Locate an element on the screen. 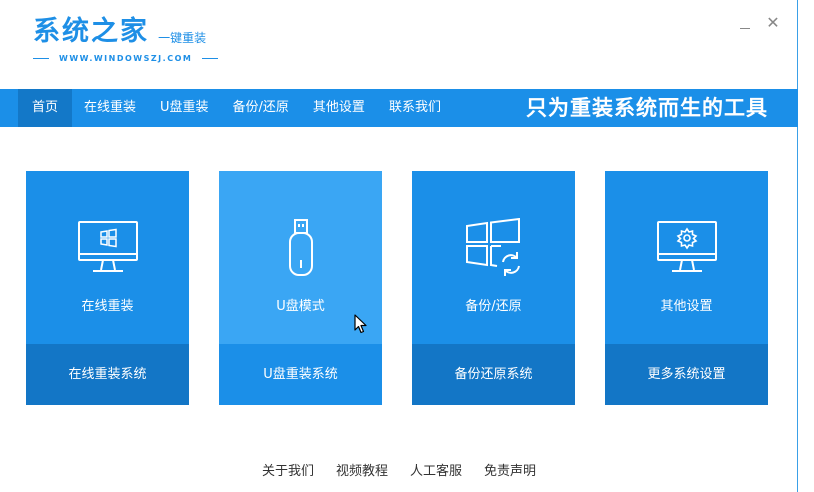 The width and height of the screenshot is (814, 492). app-logo: 系统之家 一键重装 WWW.WINDOWSZJ.COM is located at coordinates (126, 38).